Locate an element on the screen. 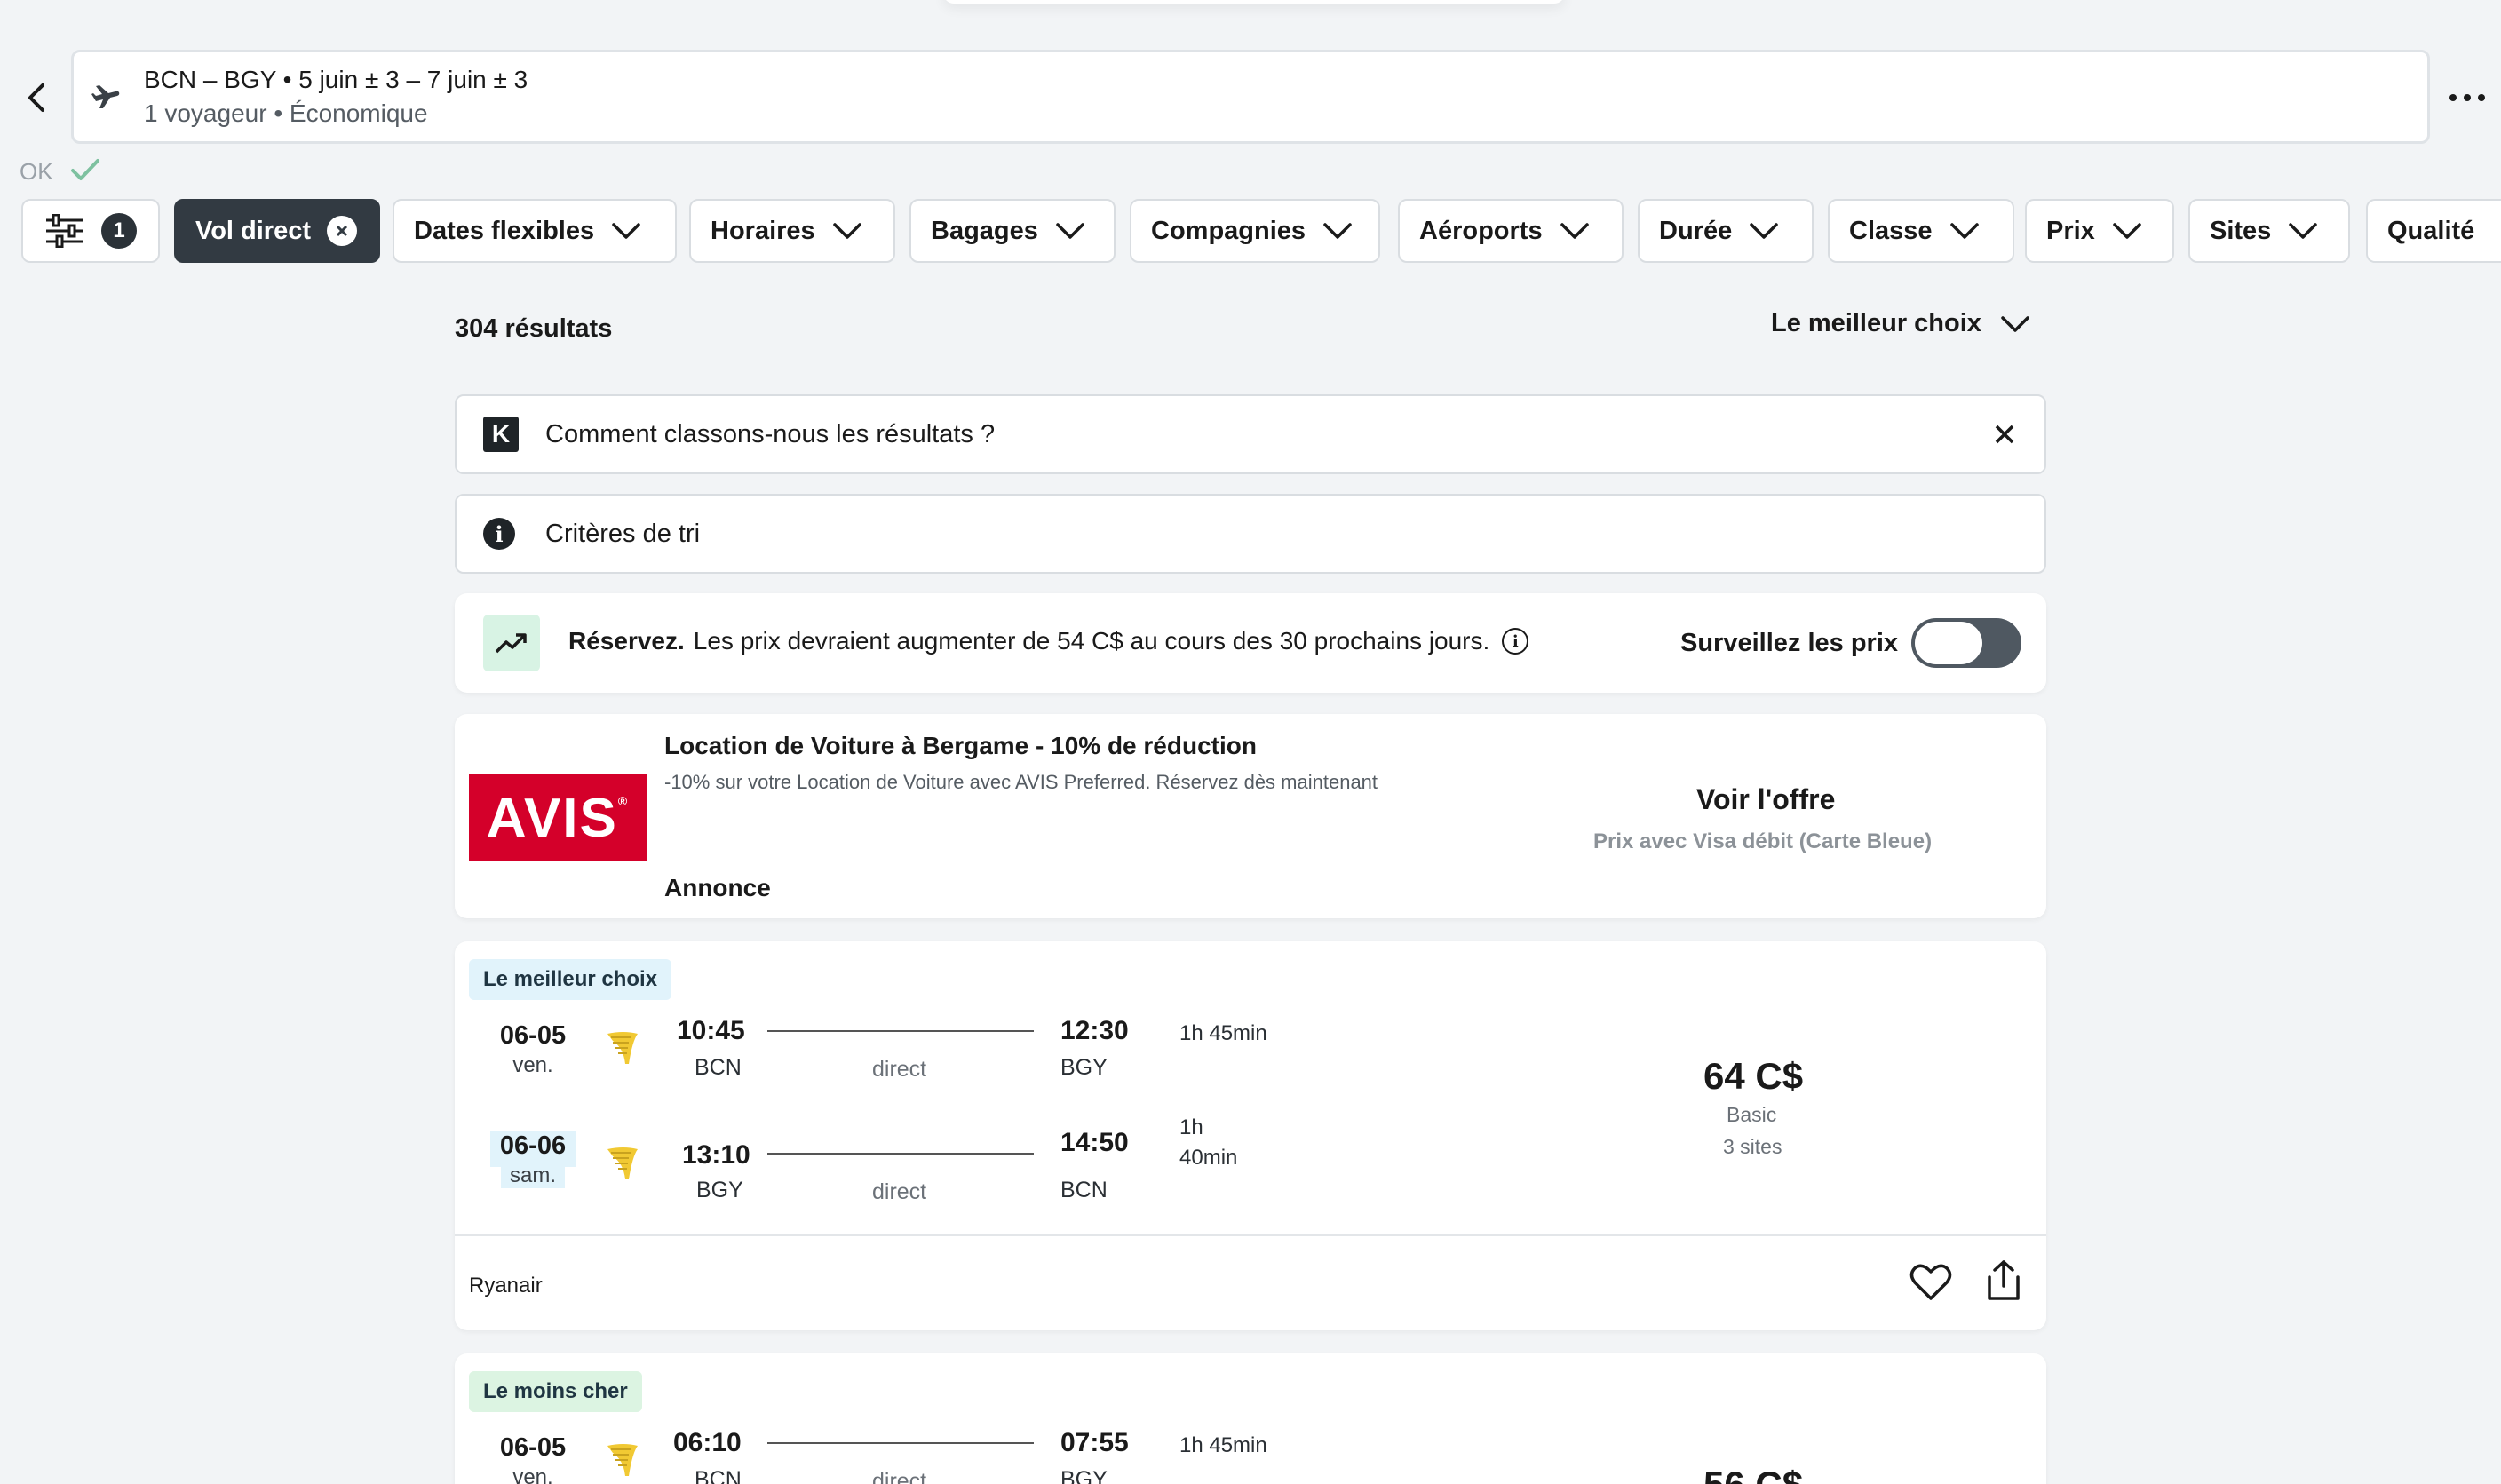  filter-chip-quality: Qualité is located at coordinates (2433, 231).